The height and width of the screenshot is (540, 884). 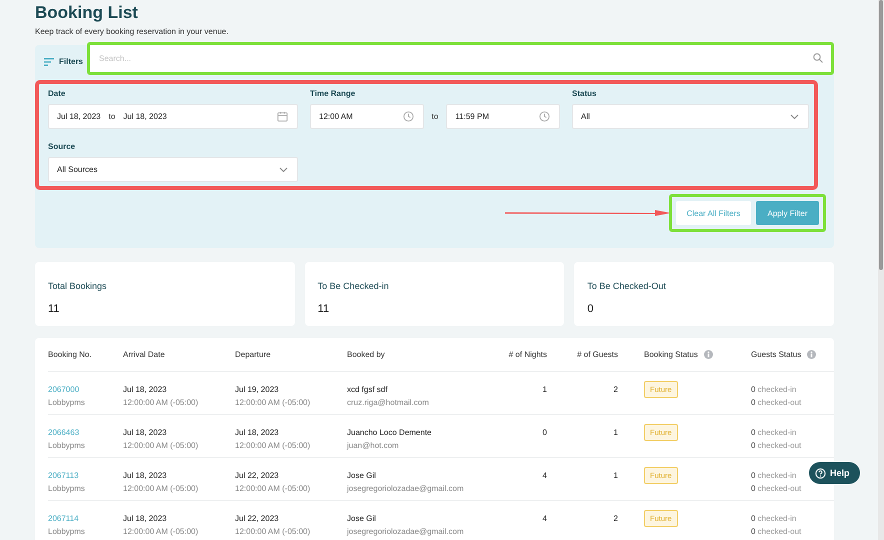 I want to click on column-header: Booking No., so click(x=70, y=354).